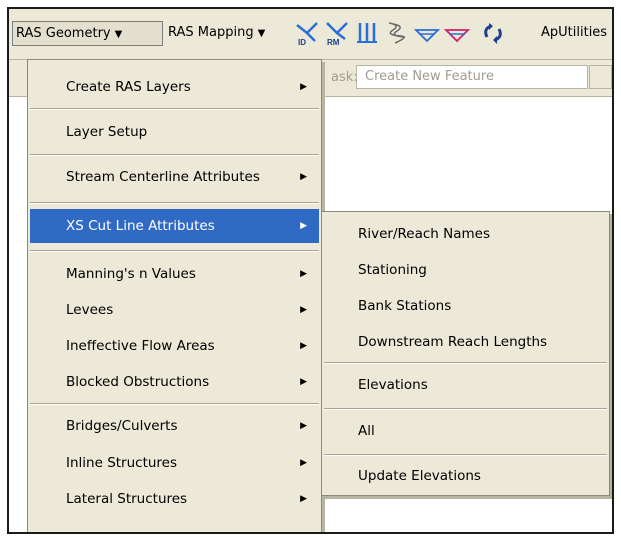 This screenshot has width=621, height=540. I want to click on menu-item-bridges-culverts: Bridges/Culverts ▶, so click(174, 426).